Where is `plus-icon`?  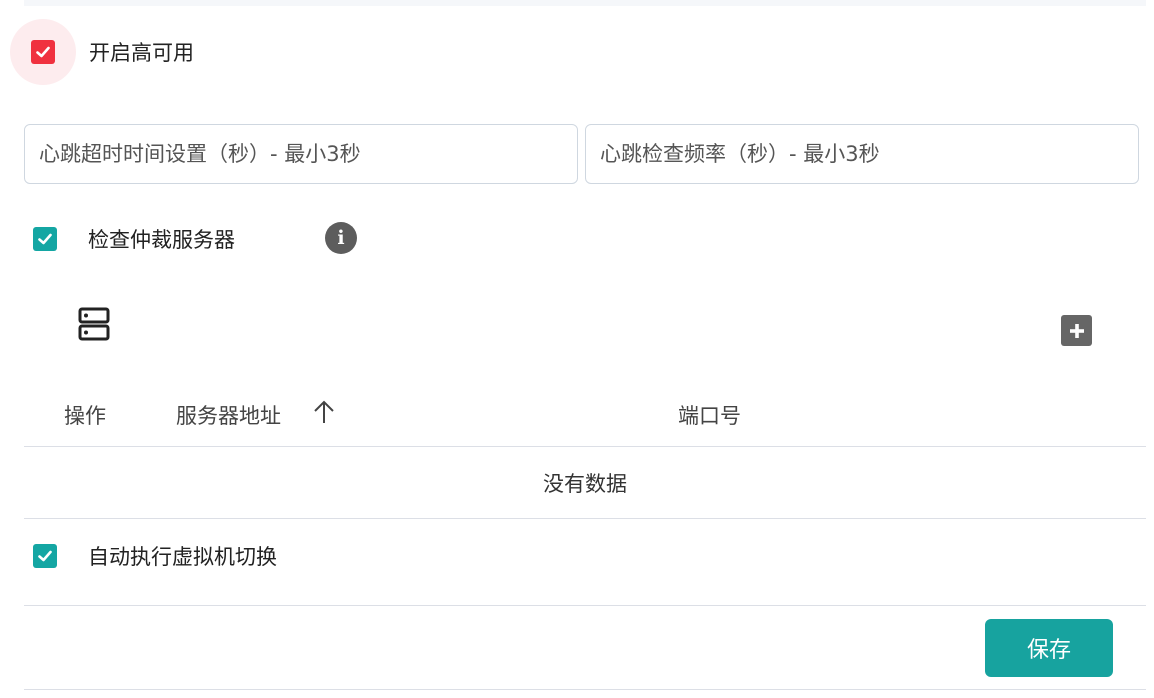
plus-icon is located at coordinates (1076, 330).